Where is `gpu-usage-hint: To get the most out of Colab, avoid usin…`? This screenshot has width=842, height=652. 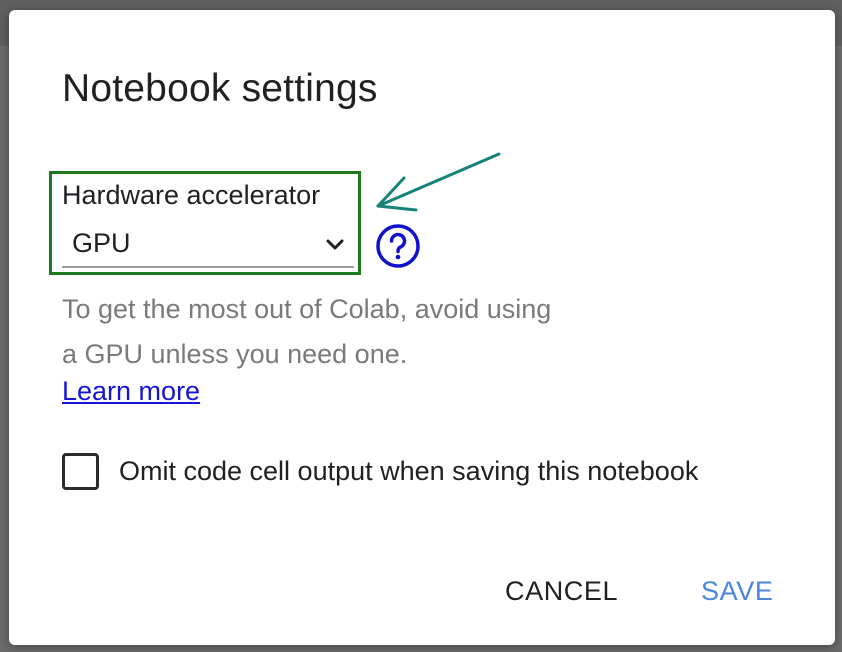 gpu-usage-hint: To get the most out of Colab, avoid usin… is located at coordinates (307, 331).